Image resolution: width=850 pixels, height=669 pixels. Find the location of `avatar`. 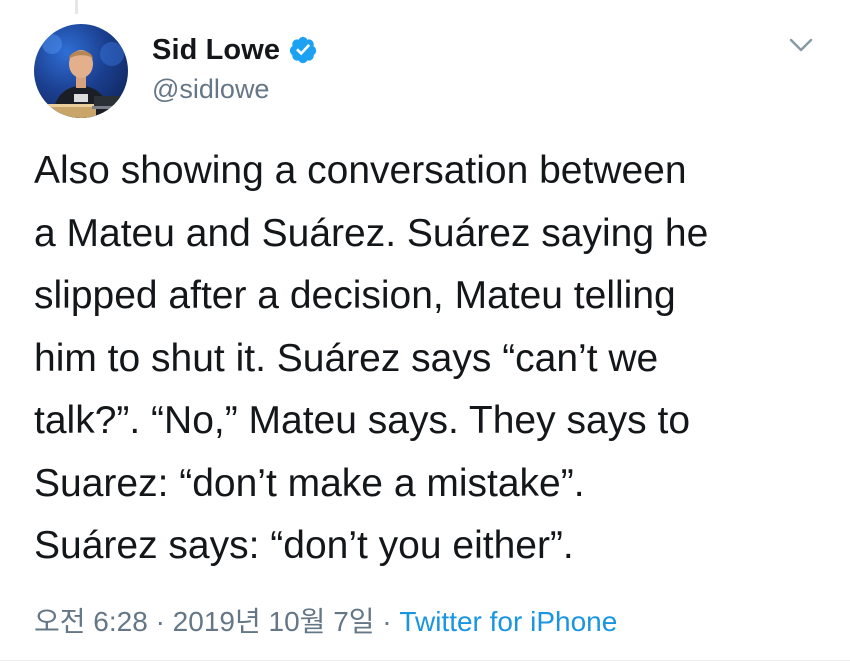

avatar is located at coordinates (81, 71).